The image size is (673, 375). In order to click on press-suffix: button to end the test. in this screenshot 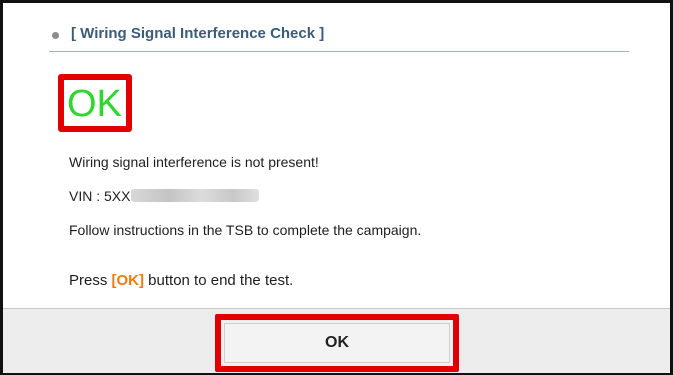, I will do `click(219, 280)`.